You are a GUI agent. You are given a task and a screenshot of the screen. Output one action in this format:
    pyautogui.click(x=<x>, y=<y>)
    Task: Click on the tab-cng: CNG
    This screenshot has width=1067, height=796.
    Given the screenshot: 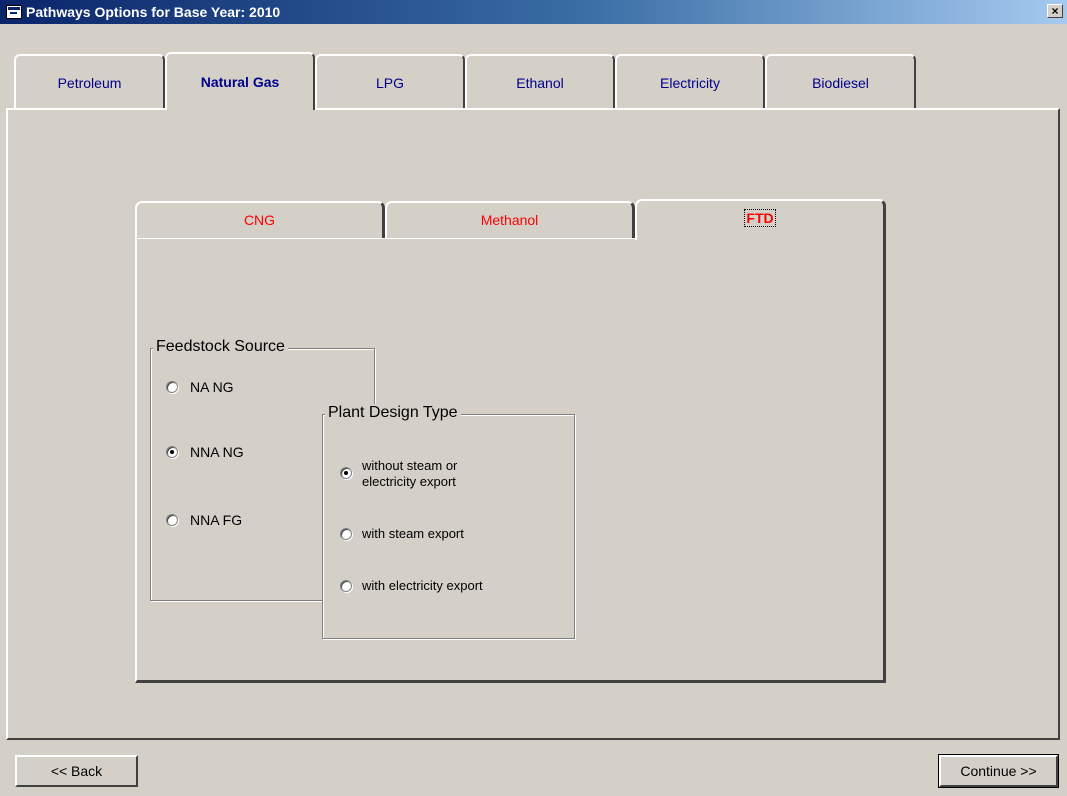 What is the action you would take?
    pyautogui.click(x=260, y=219)
    